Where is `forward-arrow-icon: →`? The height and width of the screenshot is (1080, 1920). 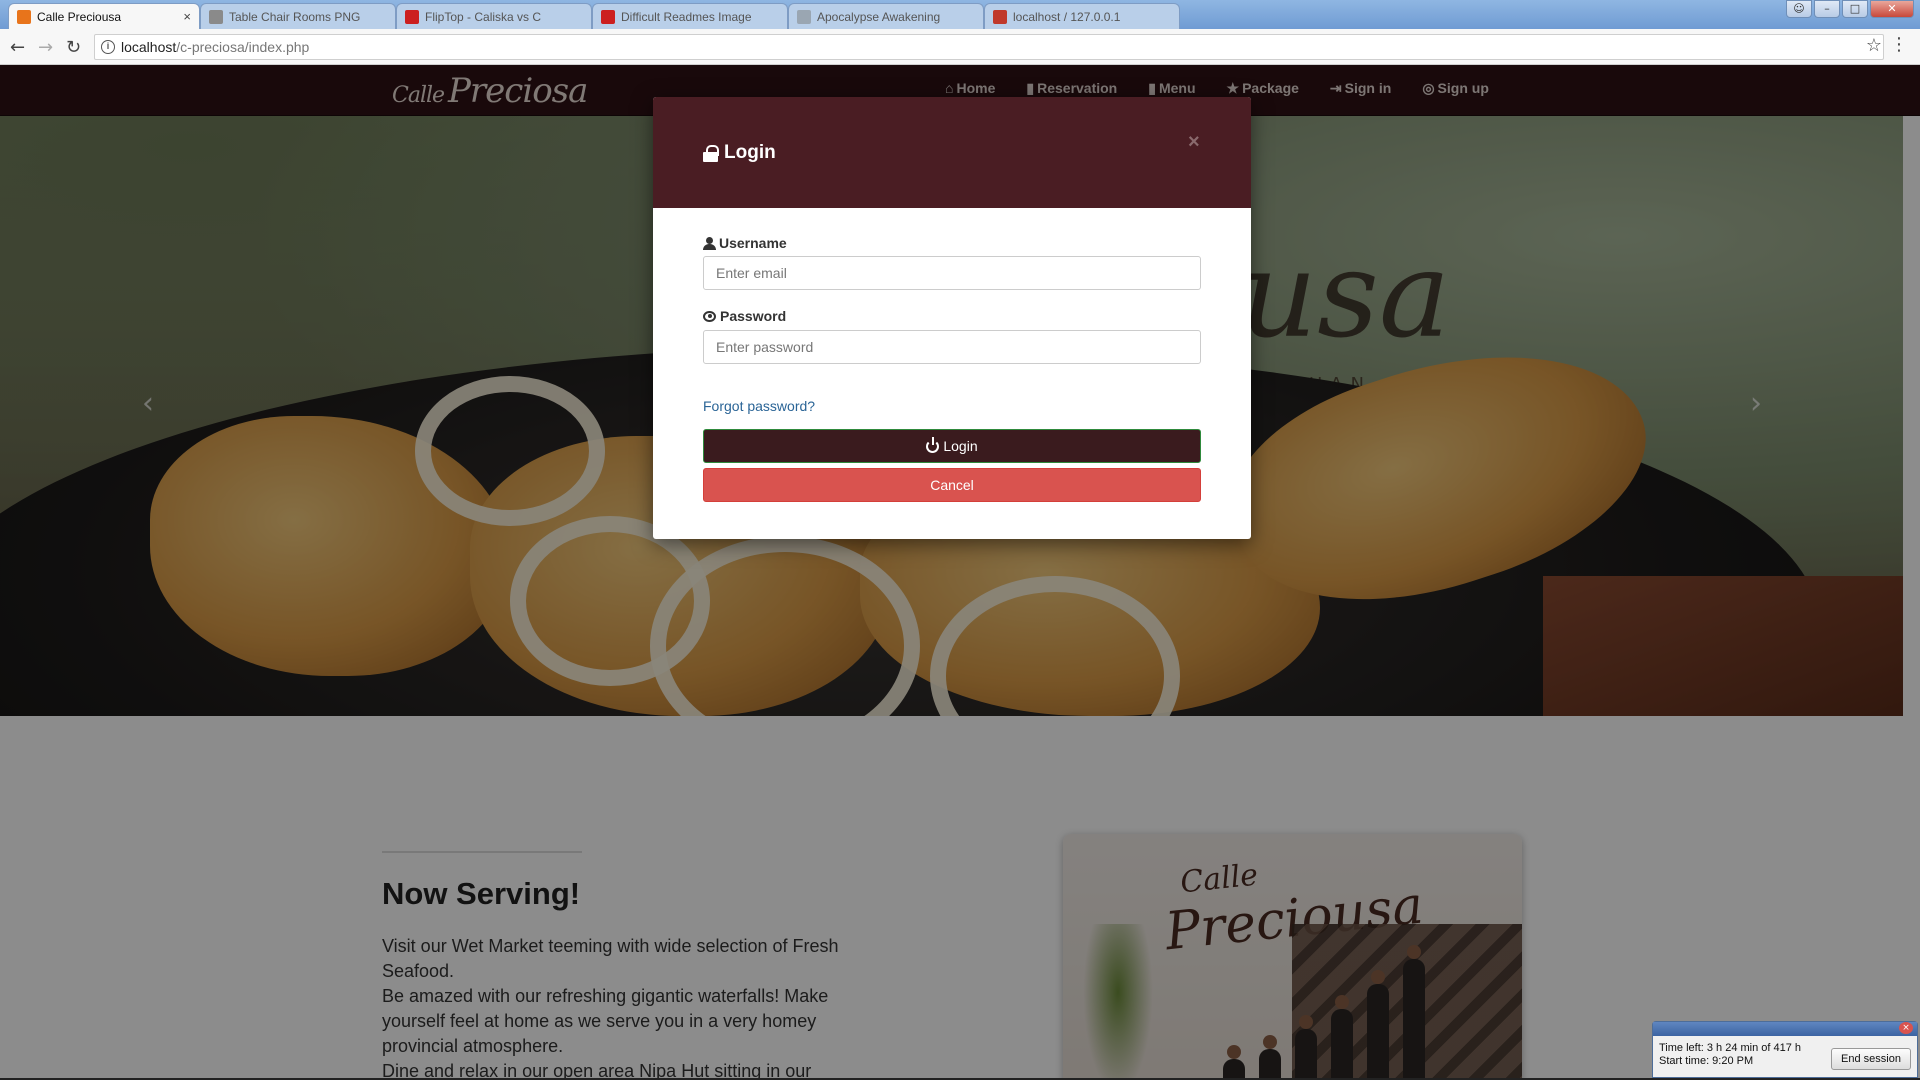
forward-arrow-icon: → is located at coordinates (45, 47).